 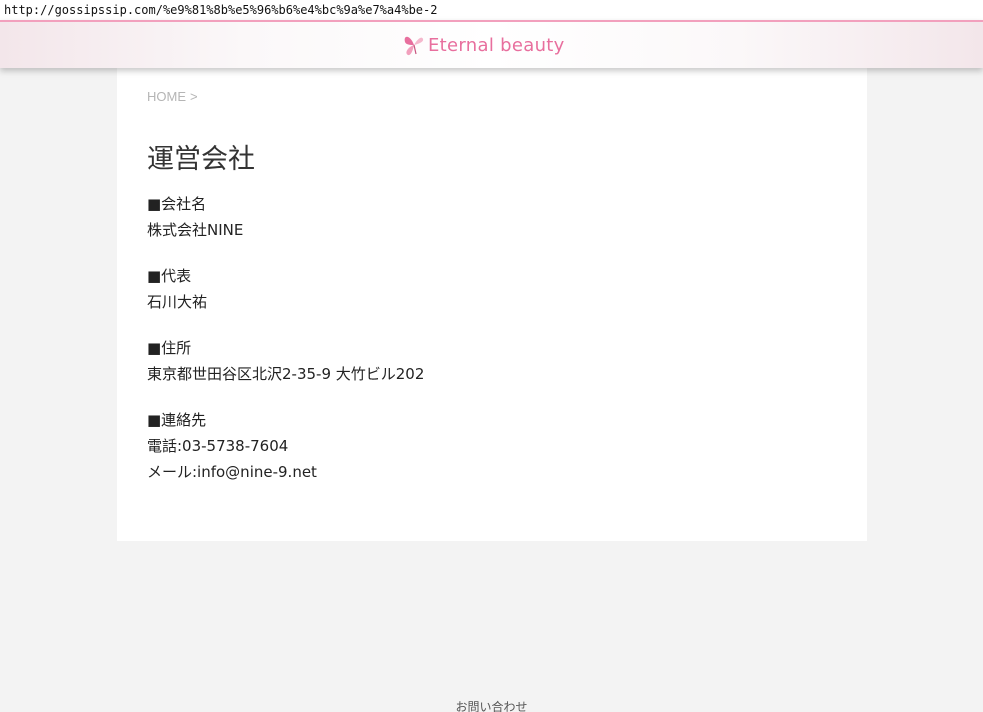 What do you see at coordinates (491, 705) in the screenshot?
I see `footer-contact-link: お問い合わせ` at bounding box center [491, 705].